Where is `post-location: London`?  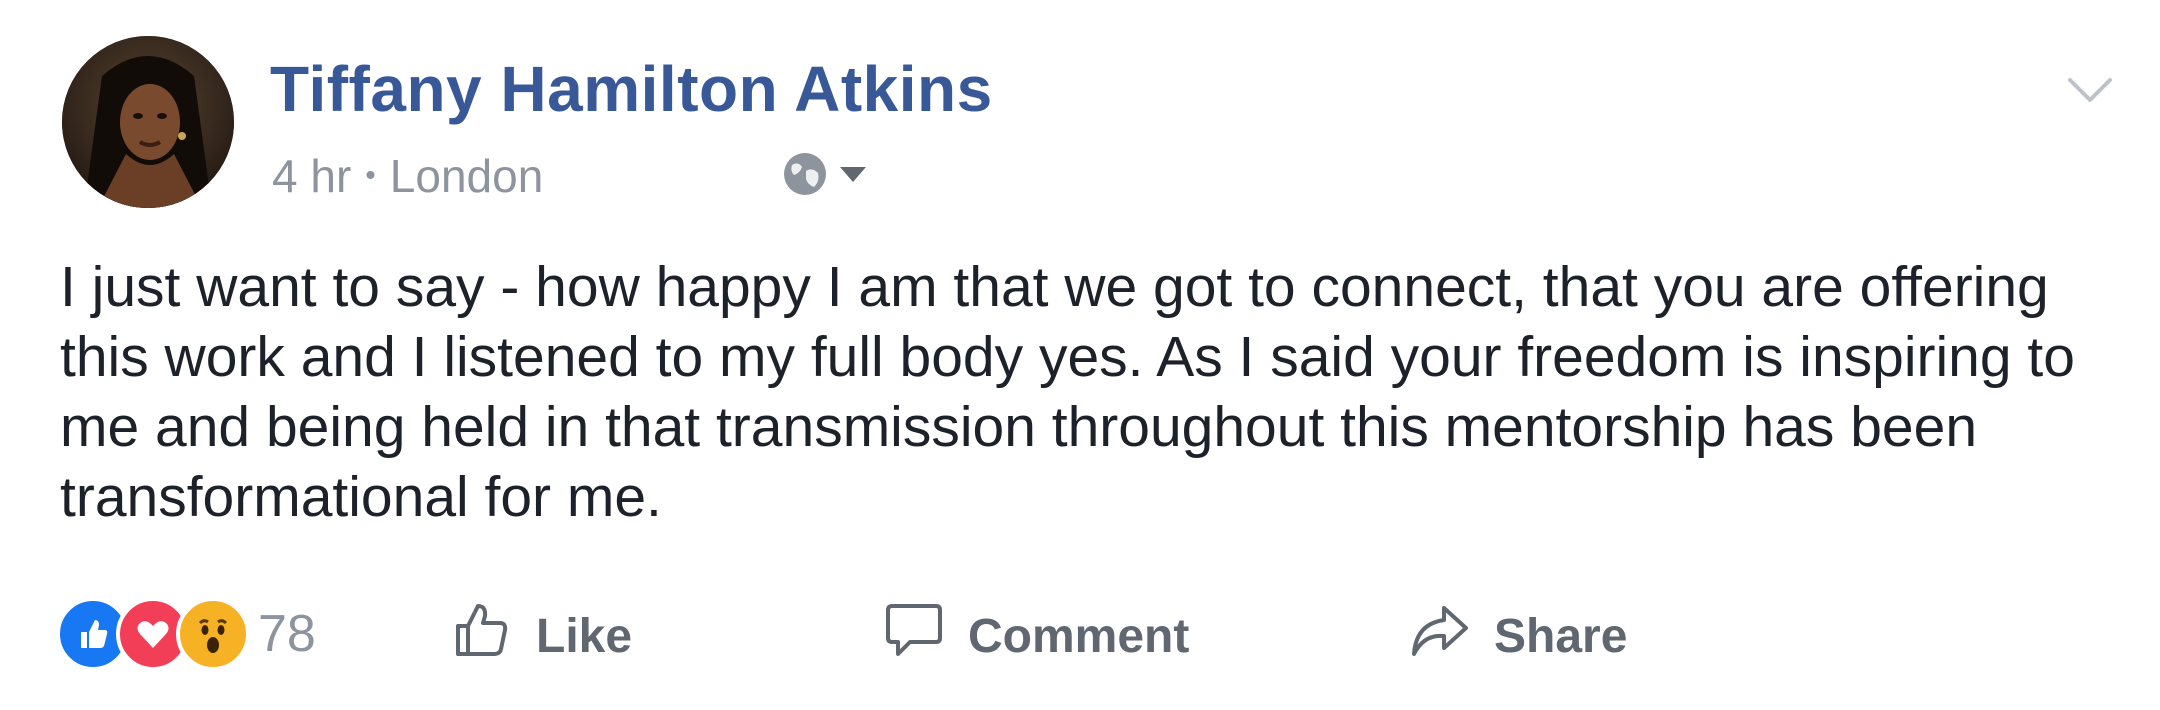
post-location: London is located at coordinates (467, 176).